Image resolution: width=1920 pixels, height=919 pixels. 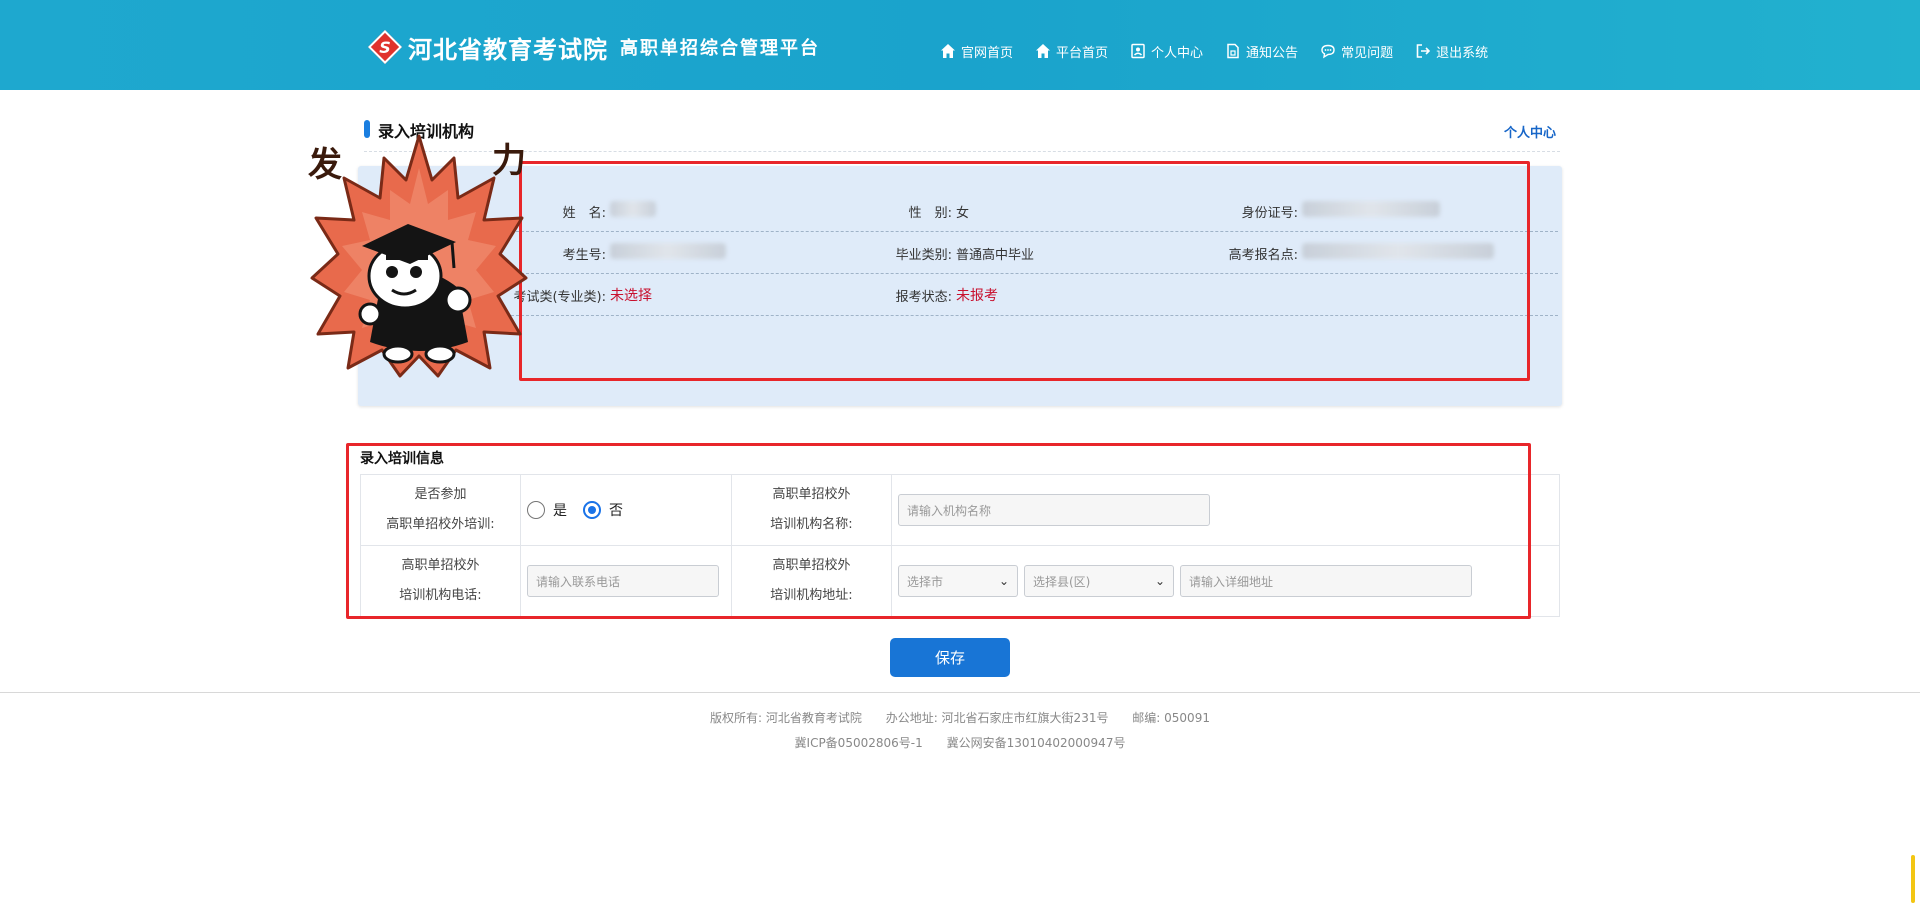 What do you see at coordinates (720, 48) in the screenshot?
I see `platform-name: 高职单招综合管理平台` at bounding box center [720, 48].